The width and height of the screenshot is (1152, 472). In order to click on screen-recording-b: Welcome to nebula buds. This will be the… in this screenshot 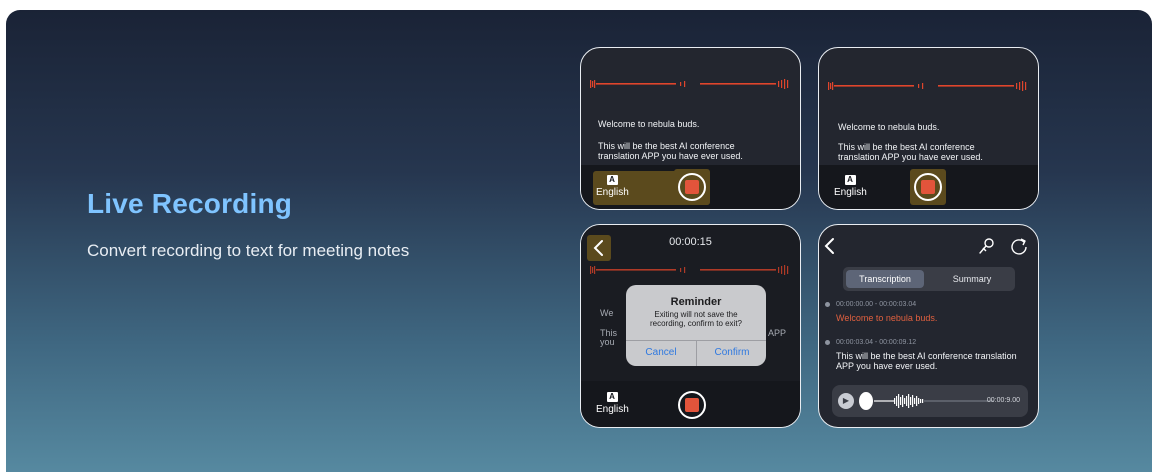, I will do `click(928, 128)`.